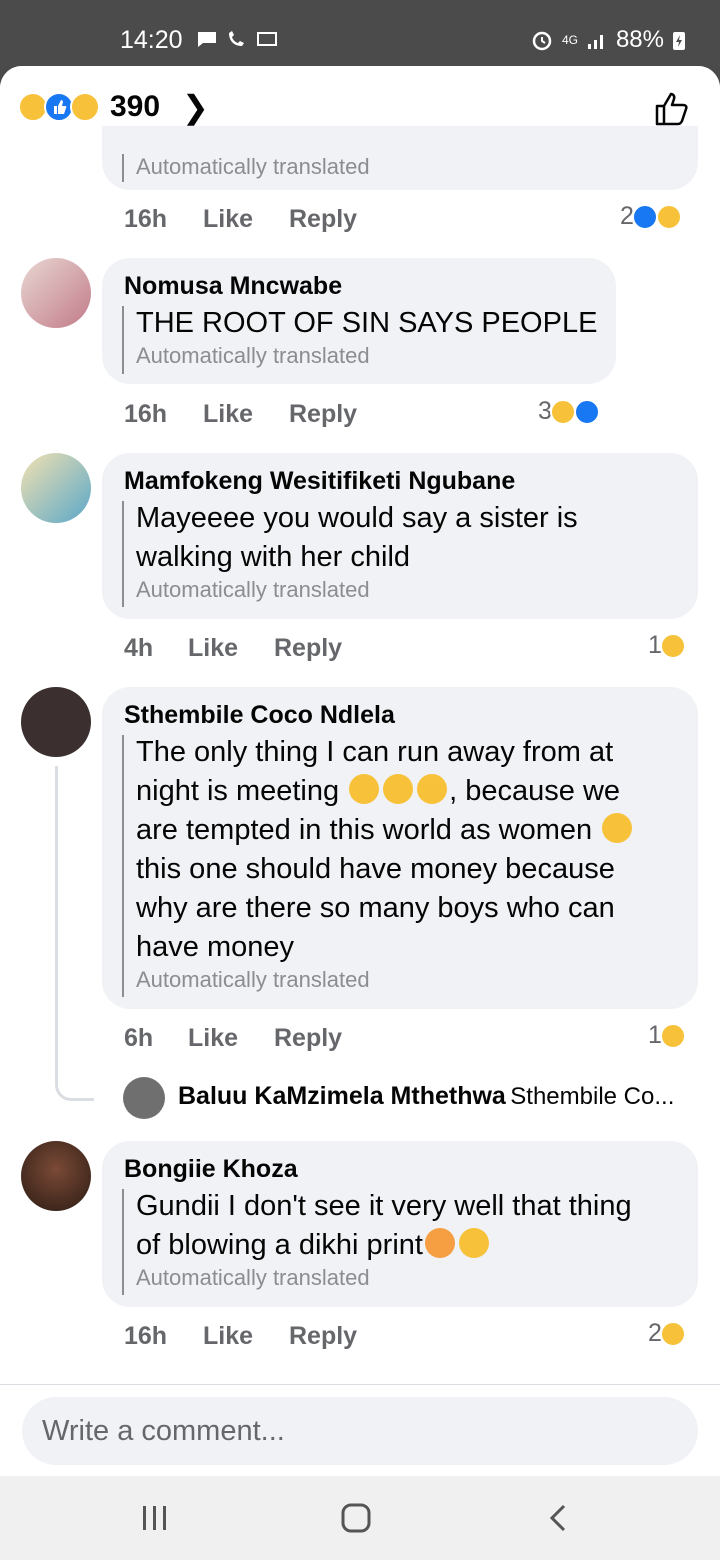 Image resolution: width=720 pixels, height=1560 pixels. What do you see at coordinates (139, 1038) in the screenshot?
I see `comment-time: 6h` at bounding box center [139, 1038].